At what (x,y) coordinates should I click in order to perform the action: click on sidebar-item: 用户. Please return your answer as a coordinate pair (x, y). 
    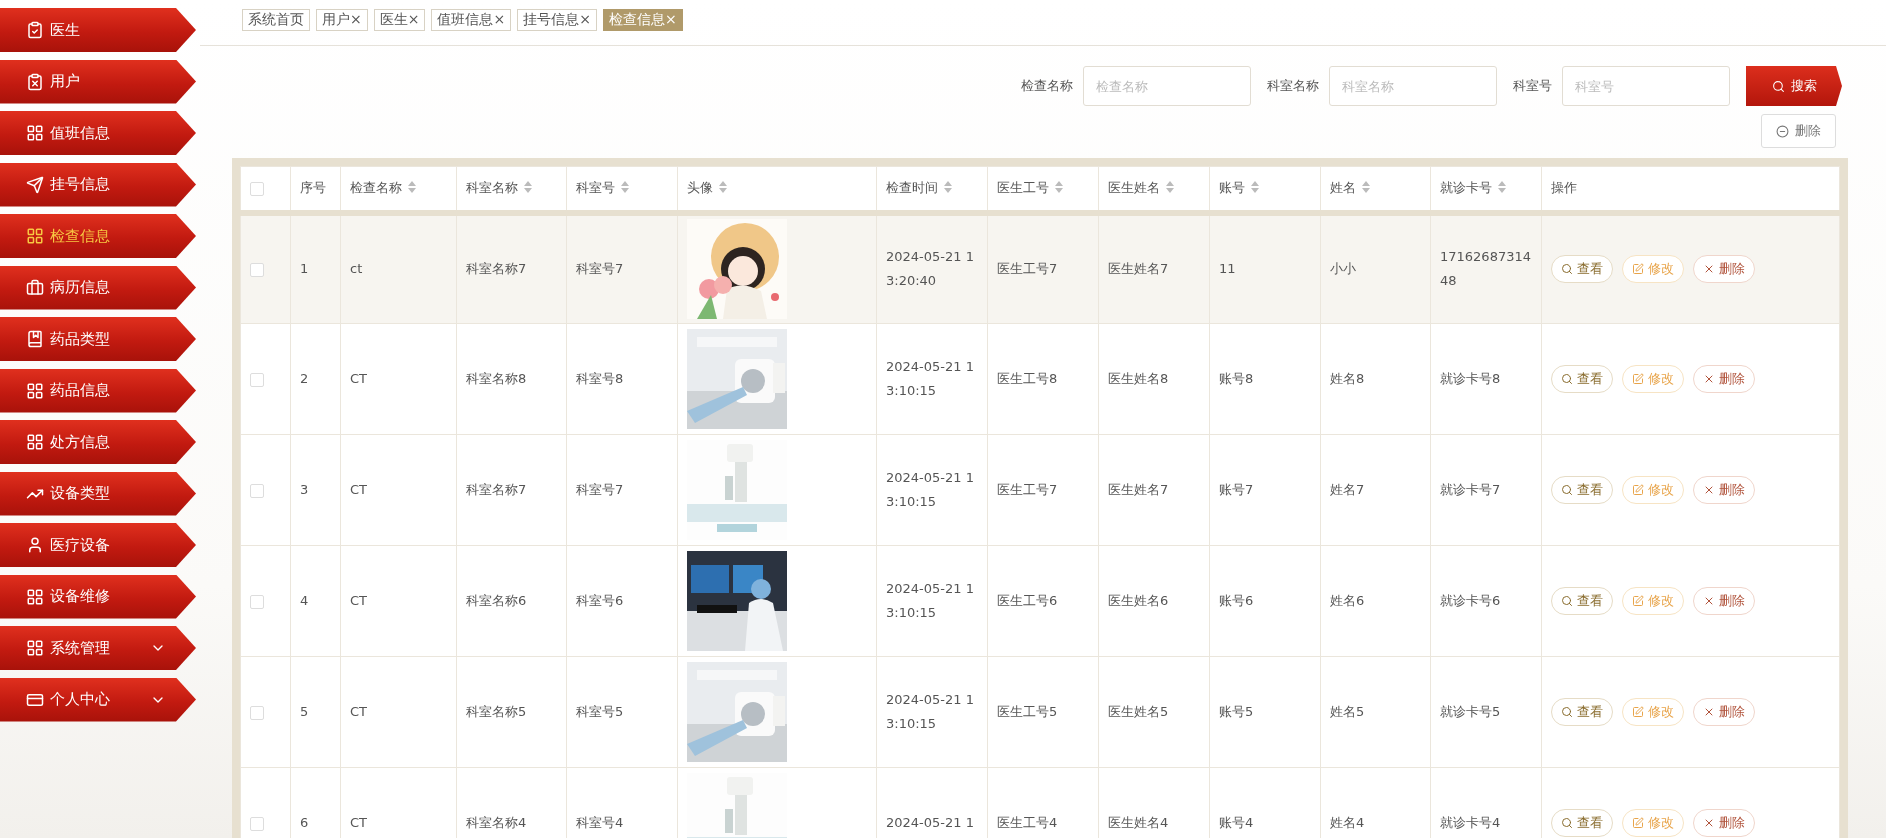
    Looking at the image, I should click on (98, 81).